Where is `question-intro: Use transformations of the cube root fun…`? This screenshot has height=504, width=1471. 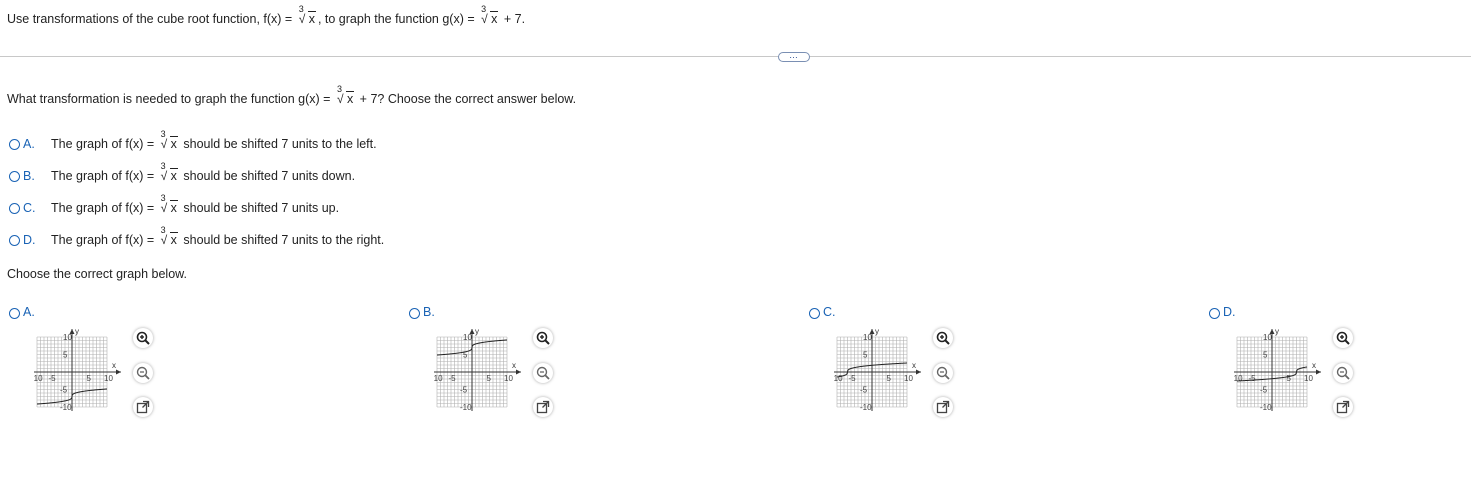 question-intro: Use transformations of the cube root fun… is located at coordinates (150, 19).